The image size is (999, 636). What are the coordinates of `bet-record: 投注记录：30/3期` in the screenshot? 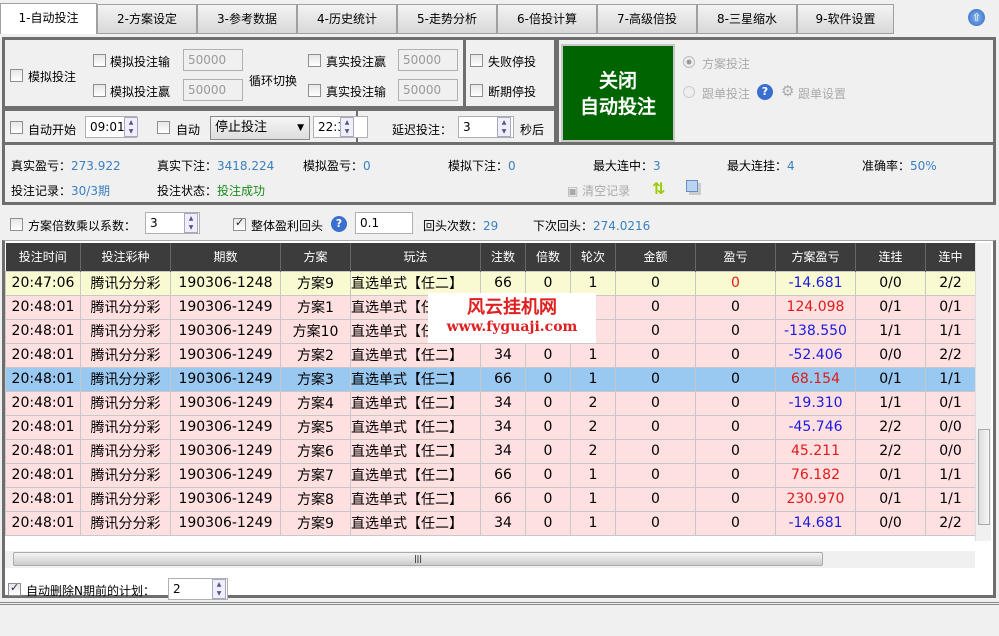 It's located at (60, 191).